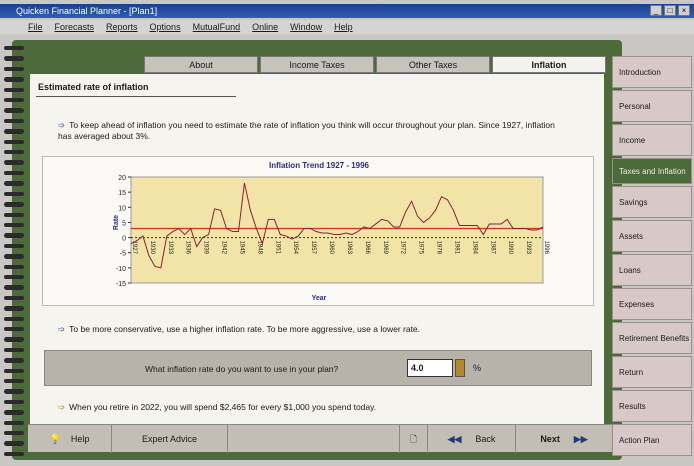 This screenshot has height=466, width=694. I want to click on nav-return: Return, so click(652, 372).